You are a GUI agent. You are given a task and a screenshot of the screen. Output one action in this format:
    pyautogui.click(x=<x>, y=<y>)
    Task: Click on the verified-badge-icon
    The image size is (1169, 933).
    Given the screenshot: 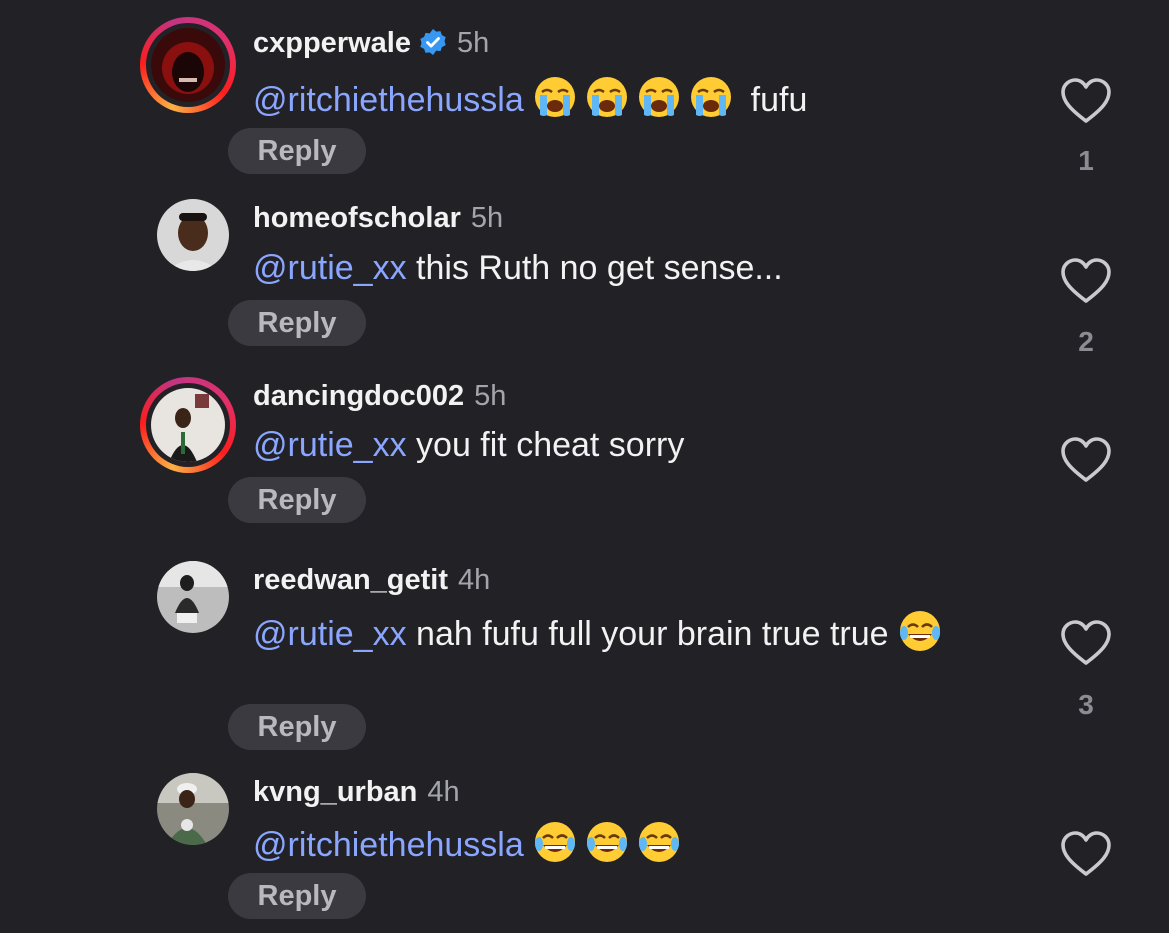 What is the action you would take?
    pyautogui.click(x=433, y=42)
    